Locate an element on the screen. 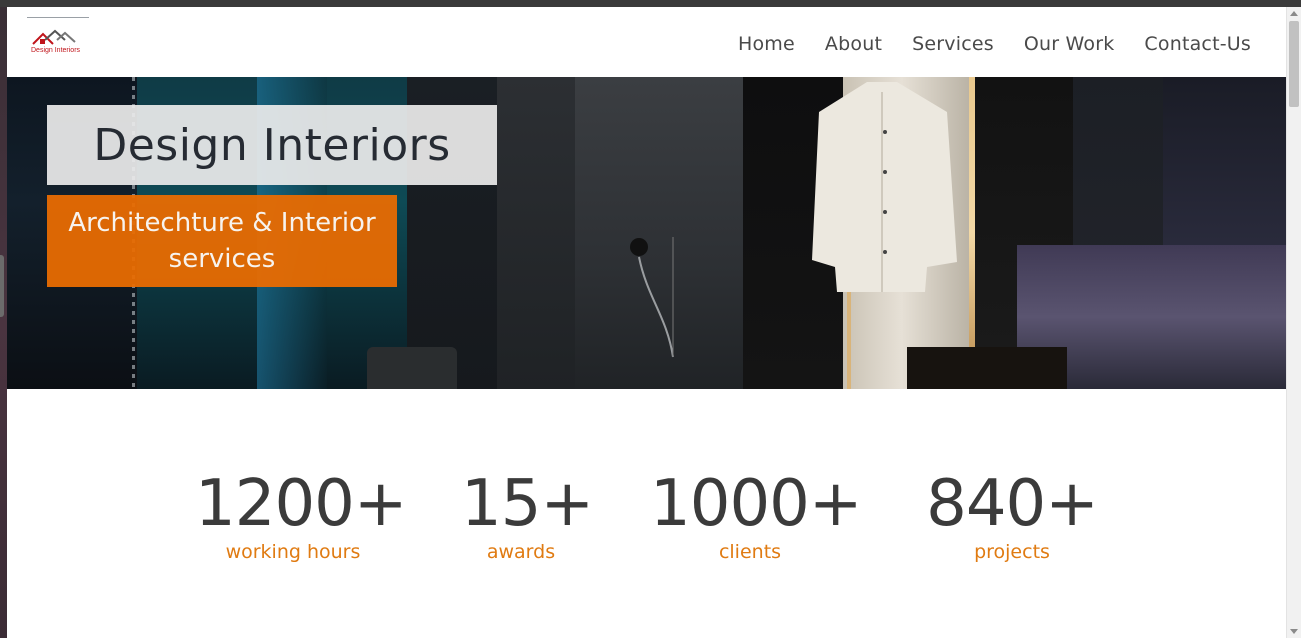  stat-label: awards is located at coordinates (521, 552).